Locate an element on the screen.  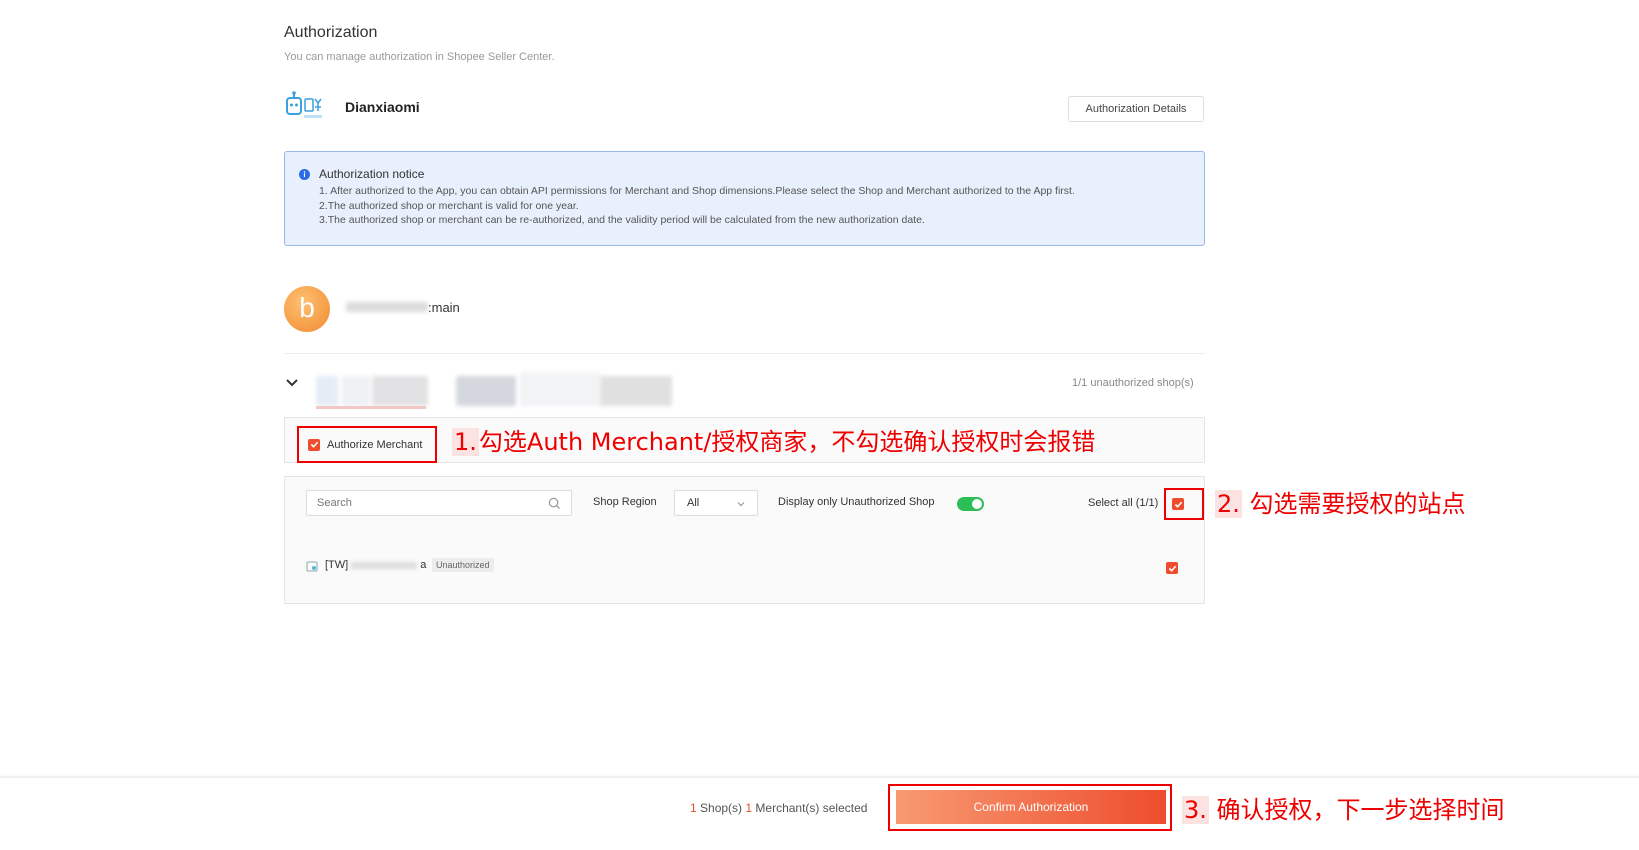
footer-divider is located at coordinates (819, 777).